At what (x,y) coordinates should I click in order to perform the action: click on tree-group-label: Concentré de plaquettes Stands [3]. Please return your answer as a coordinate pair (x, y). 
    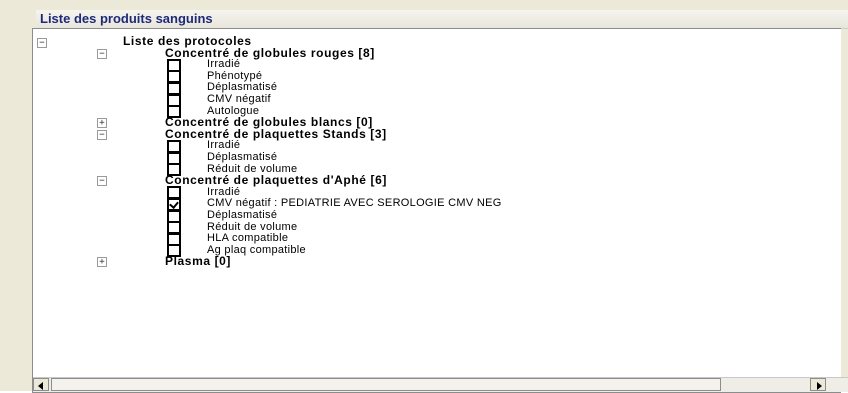
    Looking at the image, I should click on (276, 134).